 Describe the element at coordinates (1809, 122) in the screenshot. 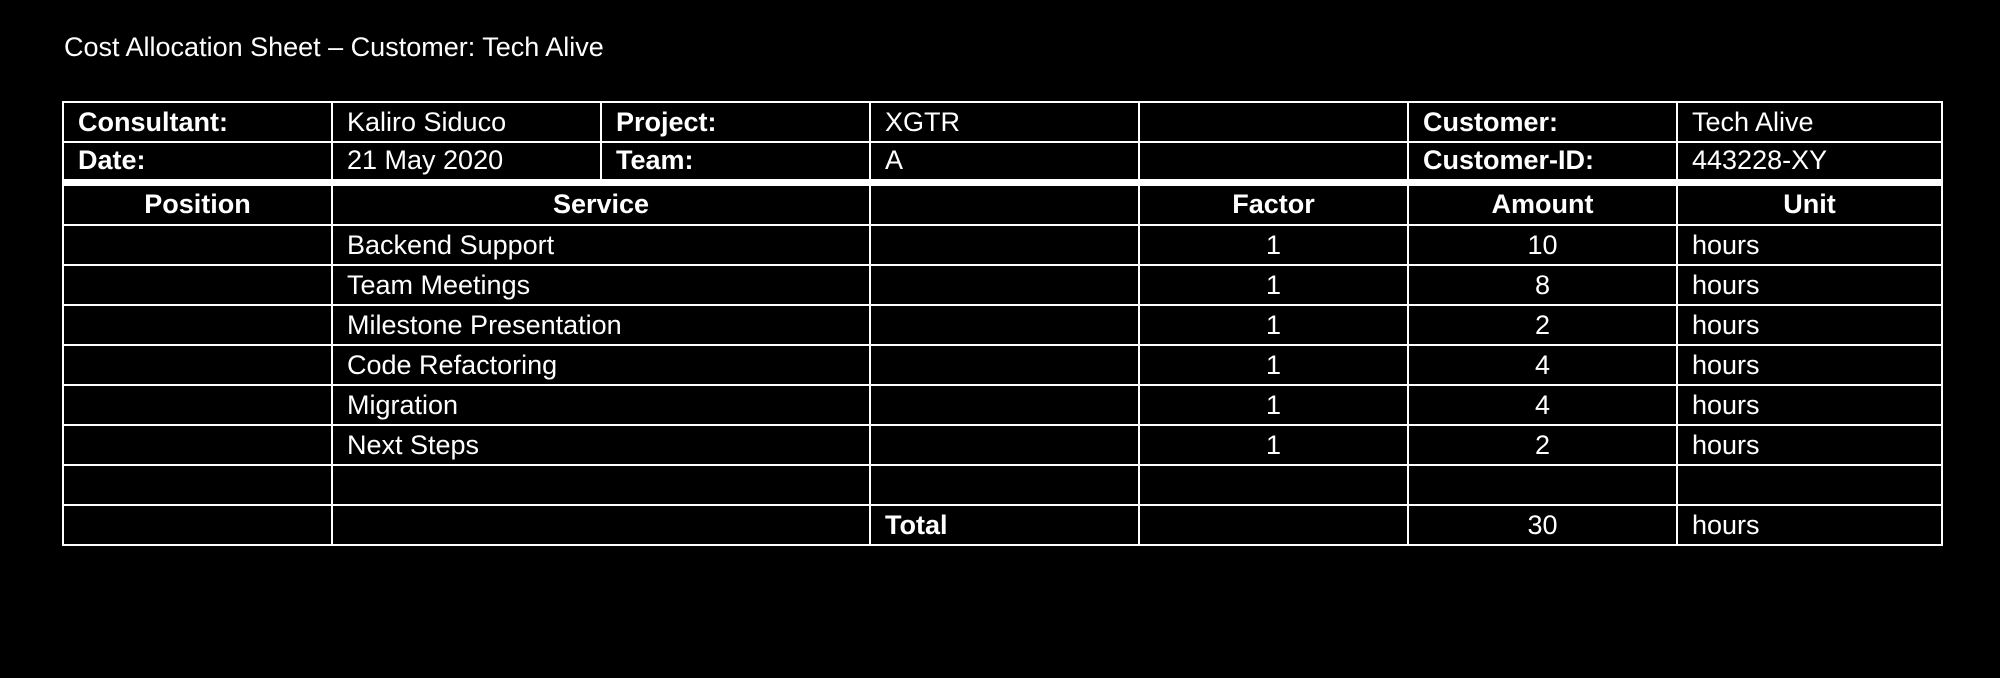

I see `customer-value: Tech Alive` at that location.